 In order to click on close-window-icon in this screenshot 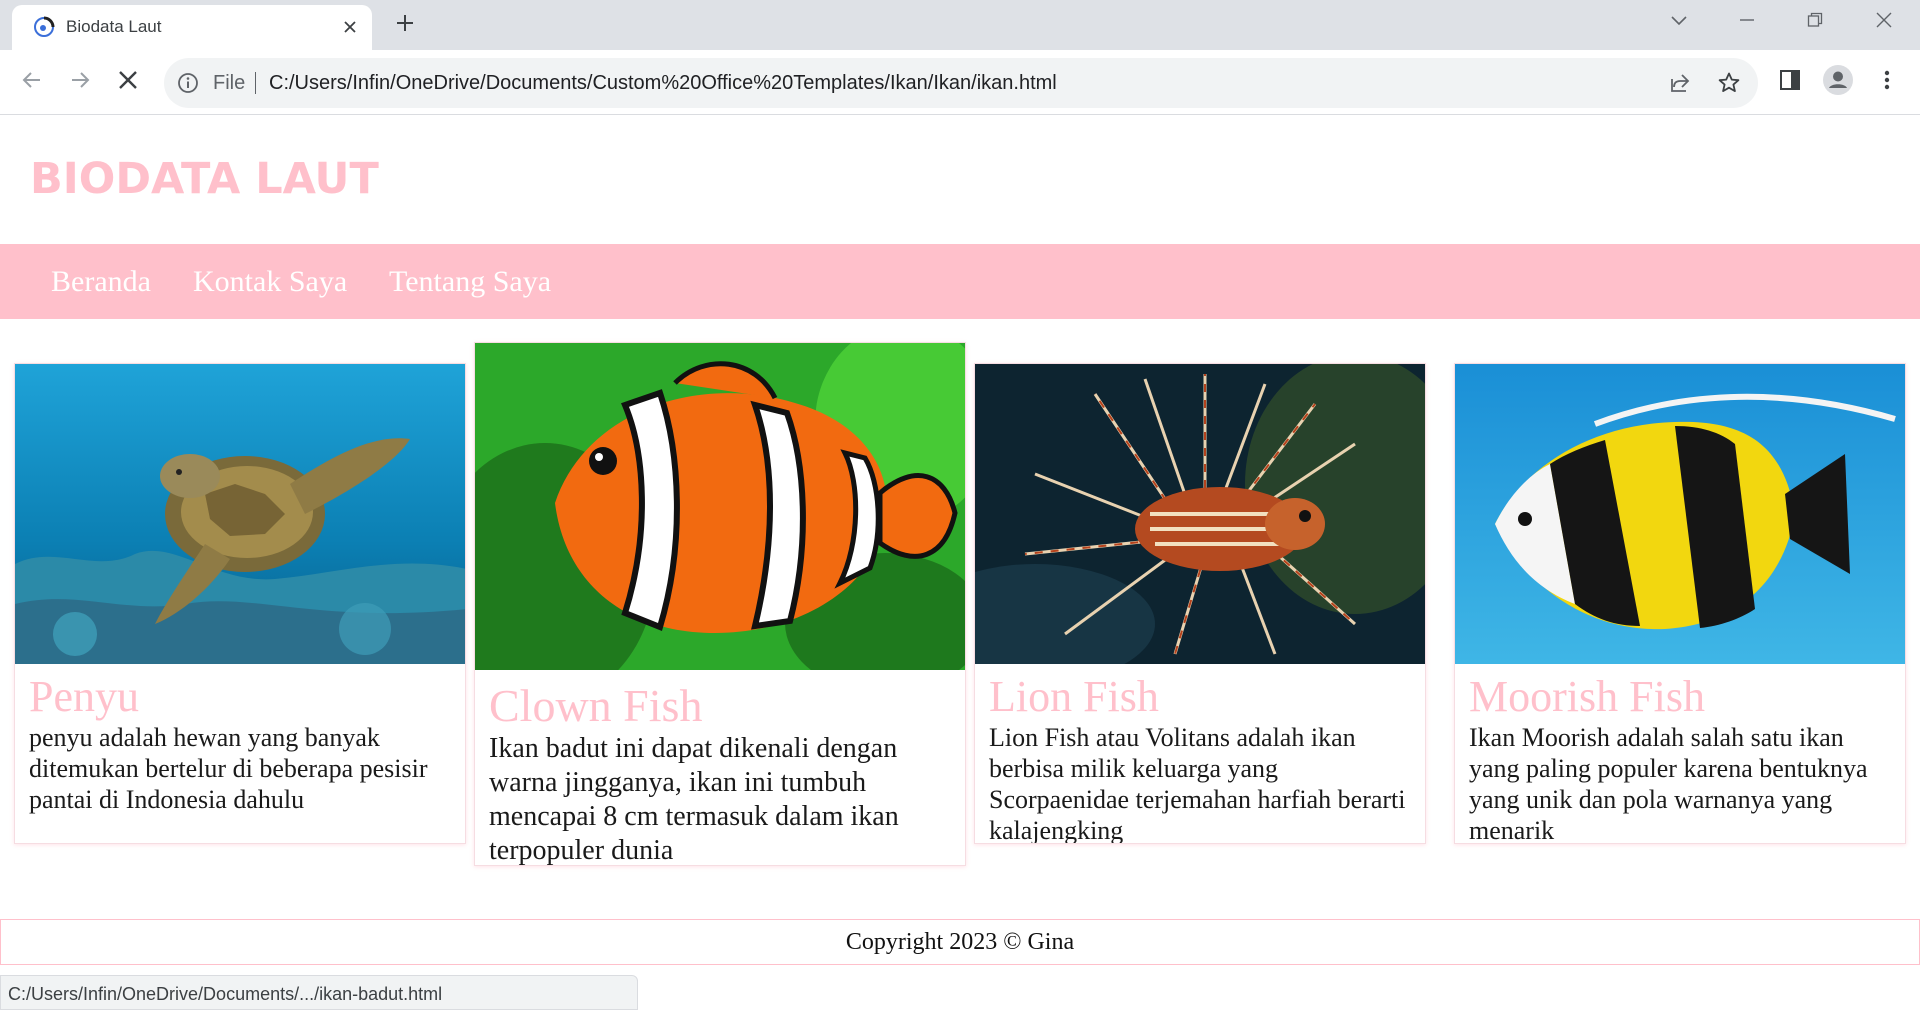, I will do `click(1884, 22)`.